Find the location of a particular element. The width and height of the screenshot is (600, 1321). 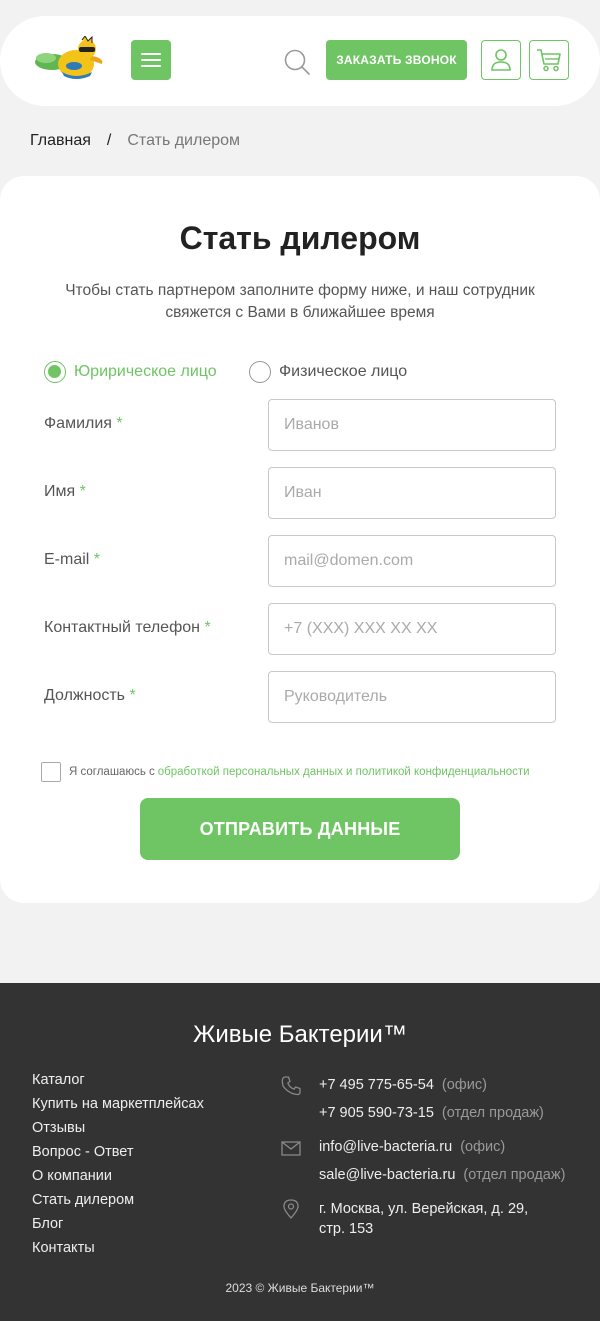

footer-link-faq: Вопрос - Ответ is located at coordinates (118, 1152).